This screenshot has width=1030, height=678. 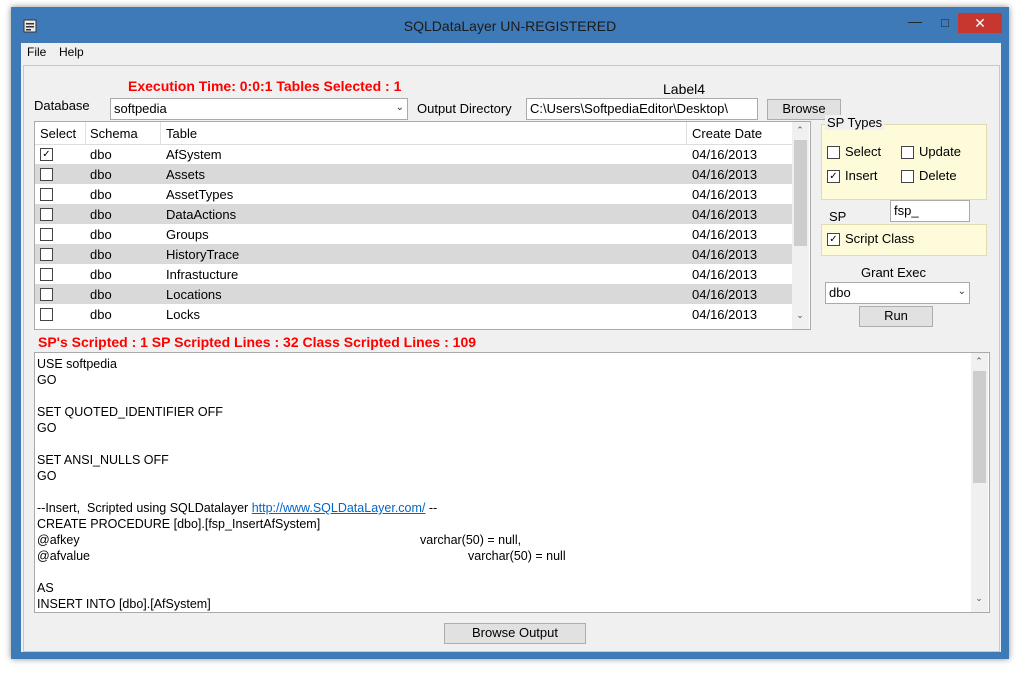 I want to click on sp-prefix-field: fsp_, so click(x=930, y=211).